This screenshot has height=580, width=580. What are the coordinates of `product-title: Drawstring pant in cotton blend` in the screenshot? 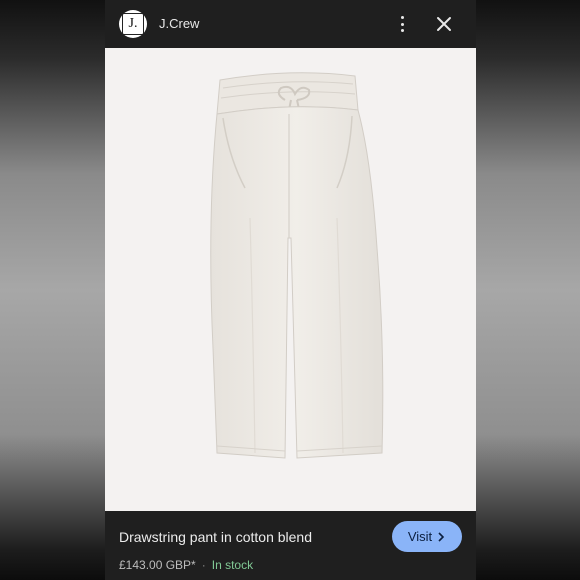 It's located at (215, 537).